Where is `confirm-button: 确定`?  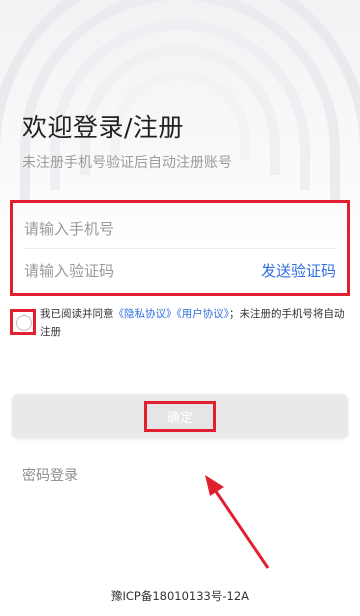 confirm-button: 确定 is located at coordinates (180, 416).